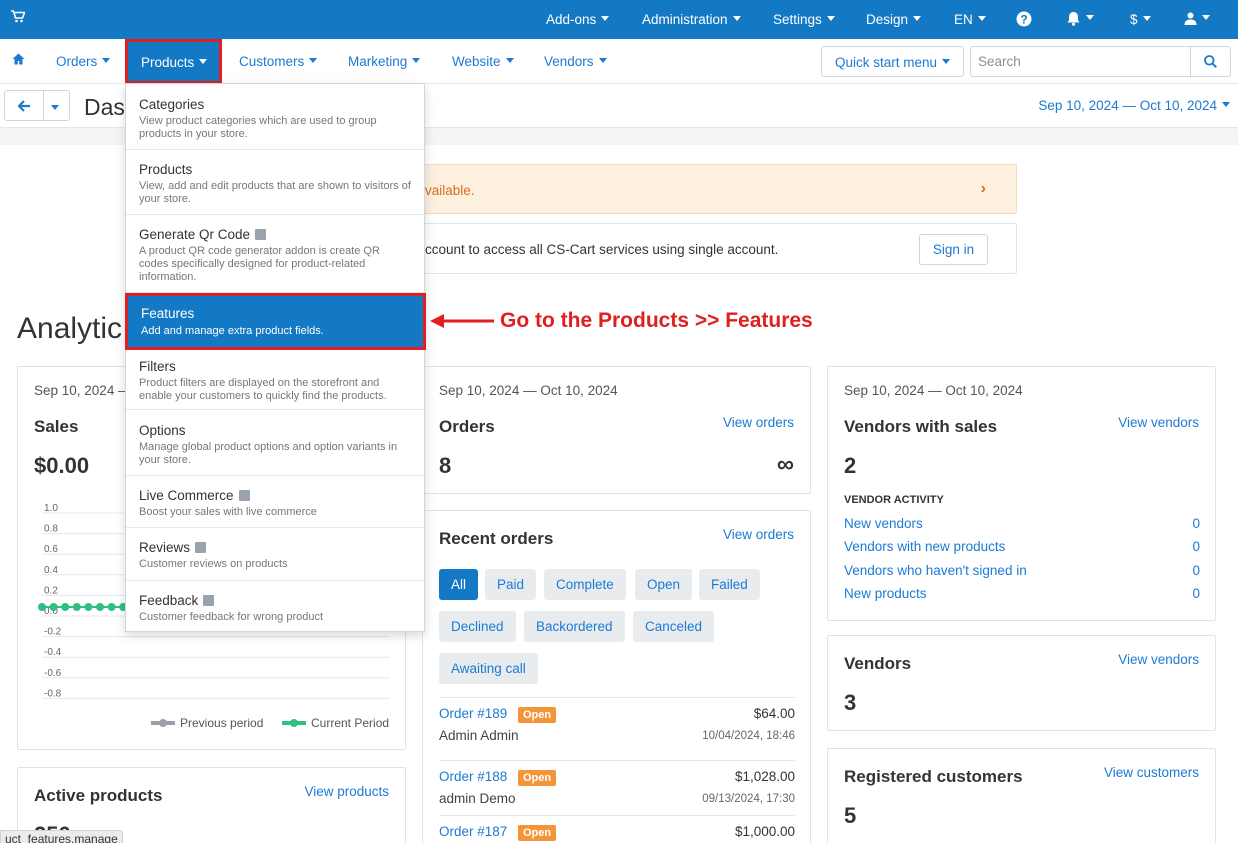 Image resolution: width=1238 pixels, height=843 pixels. Describe the element at coordinates (894, 19) in the screenshot. I see `design-menu: Design` at that location.